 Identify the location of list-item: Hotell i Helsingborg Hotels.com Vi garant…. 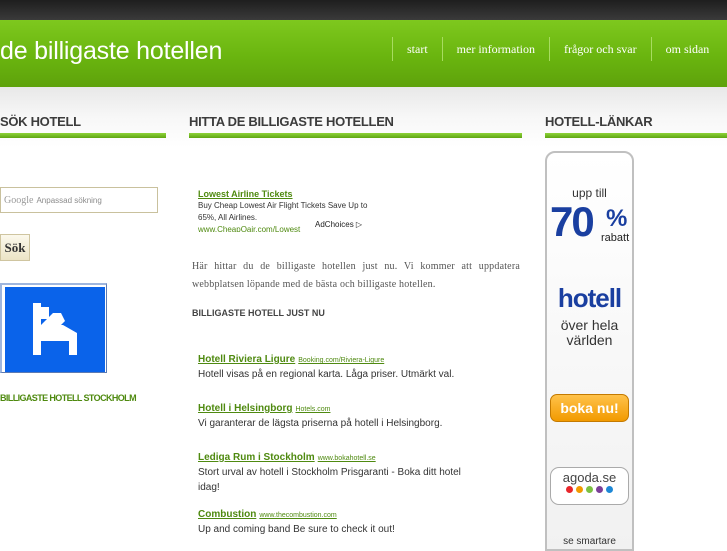
(333, 415).